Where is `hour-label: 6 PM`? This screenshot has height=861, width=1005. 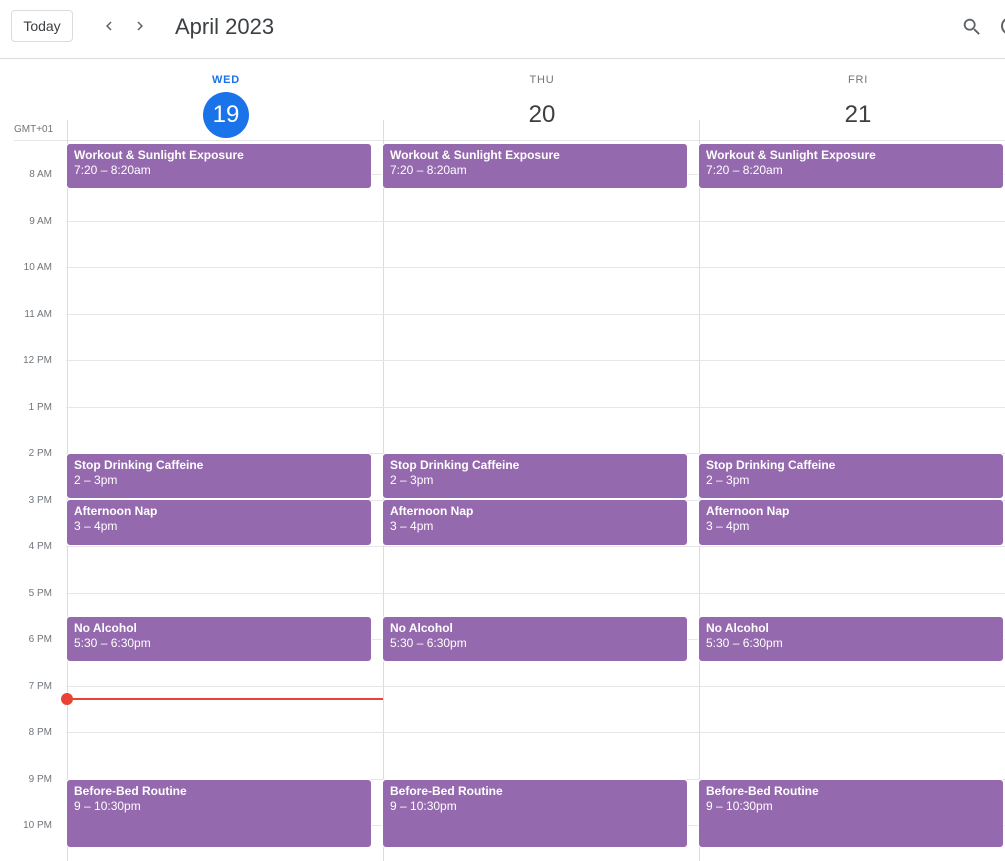
hour-label: 6 PM is located at coordinates (40, 639).